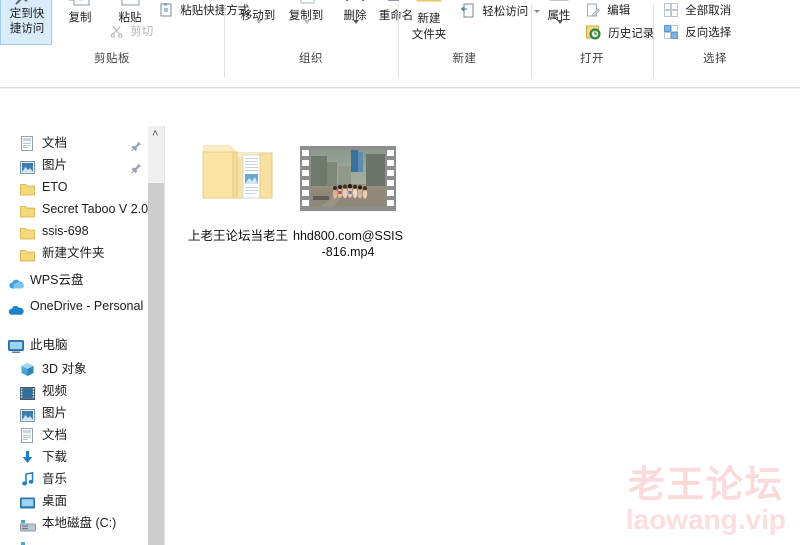  I want to click on sidebar-label: 桌面, so click(55, 501).